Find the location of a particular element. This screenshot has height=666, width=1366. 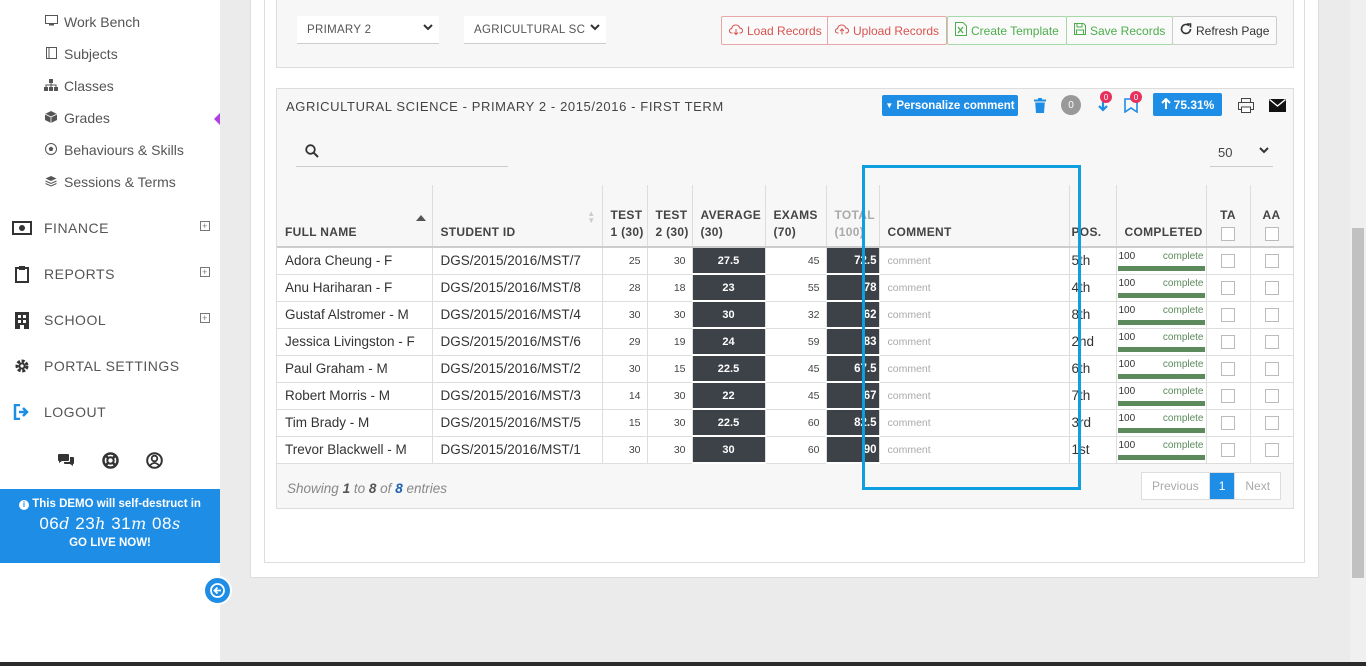

print-icon is located at coordinates (1245, 105).